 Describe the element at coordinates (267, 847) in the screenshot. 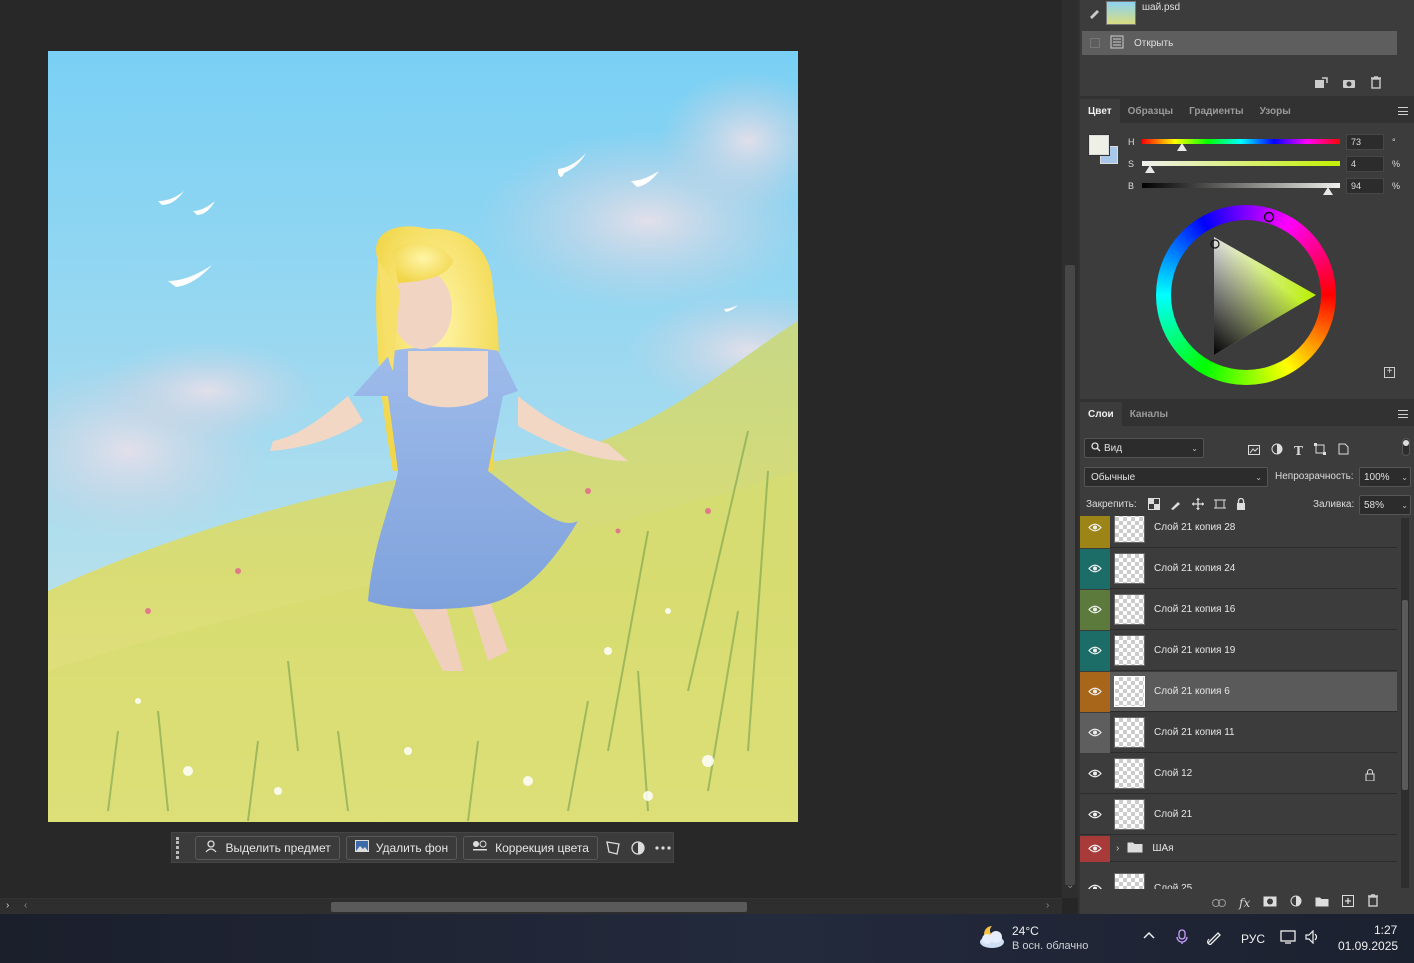

I see `select-subject-button: Выделить предмет` at that location.